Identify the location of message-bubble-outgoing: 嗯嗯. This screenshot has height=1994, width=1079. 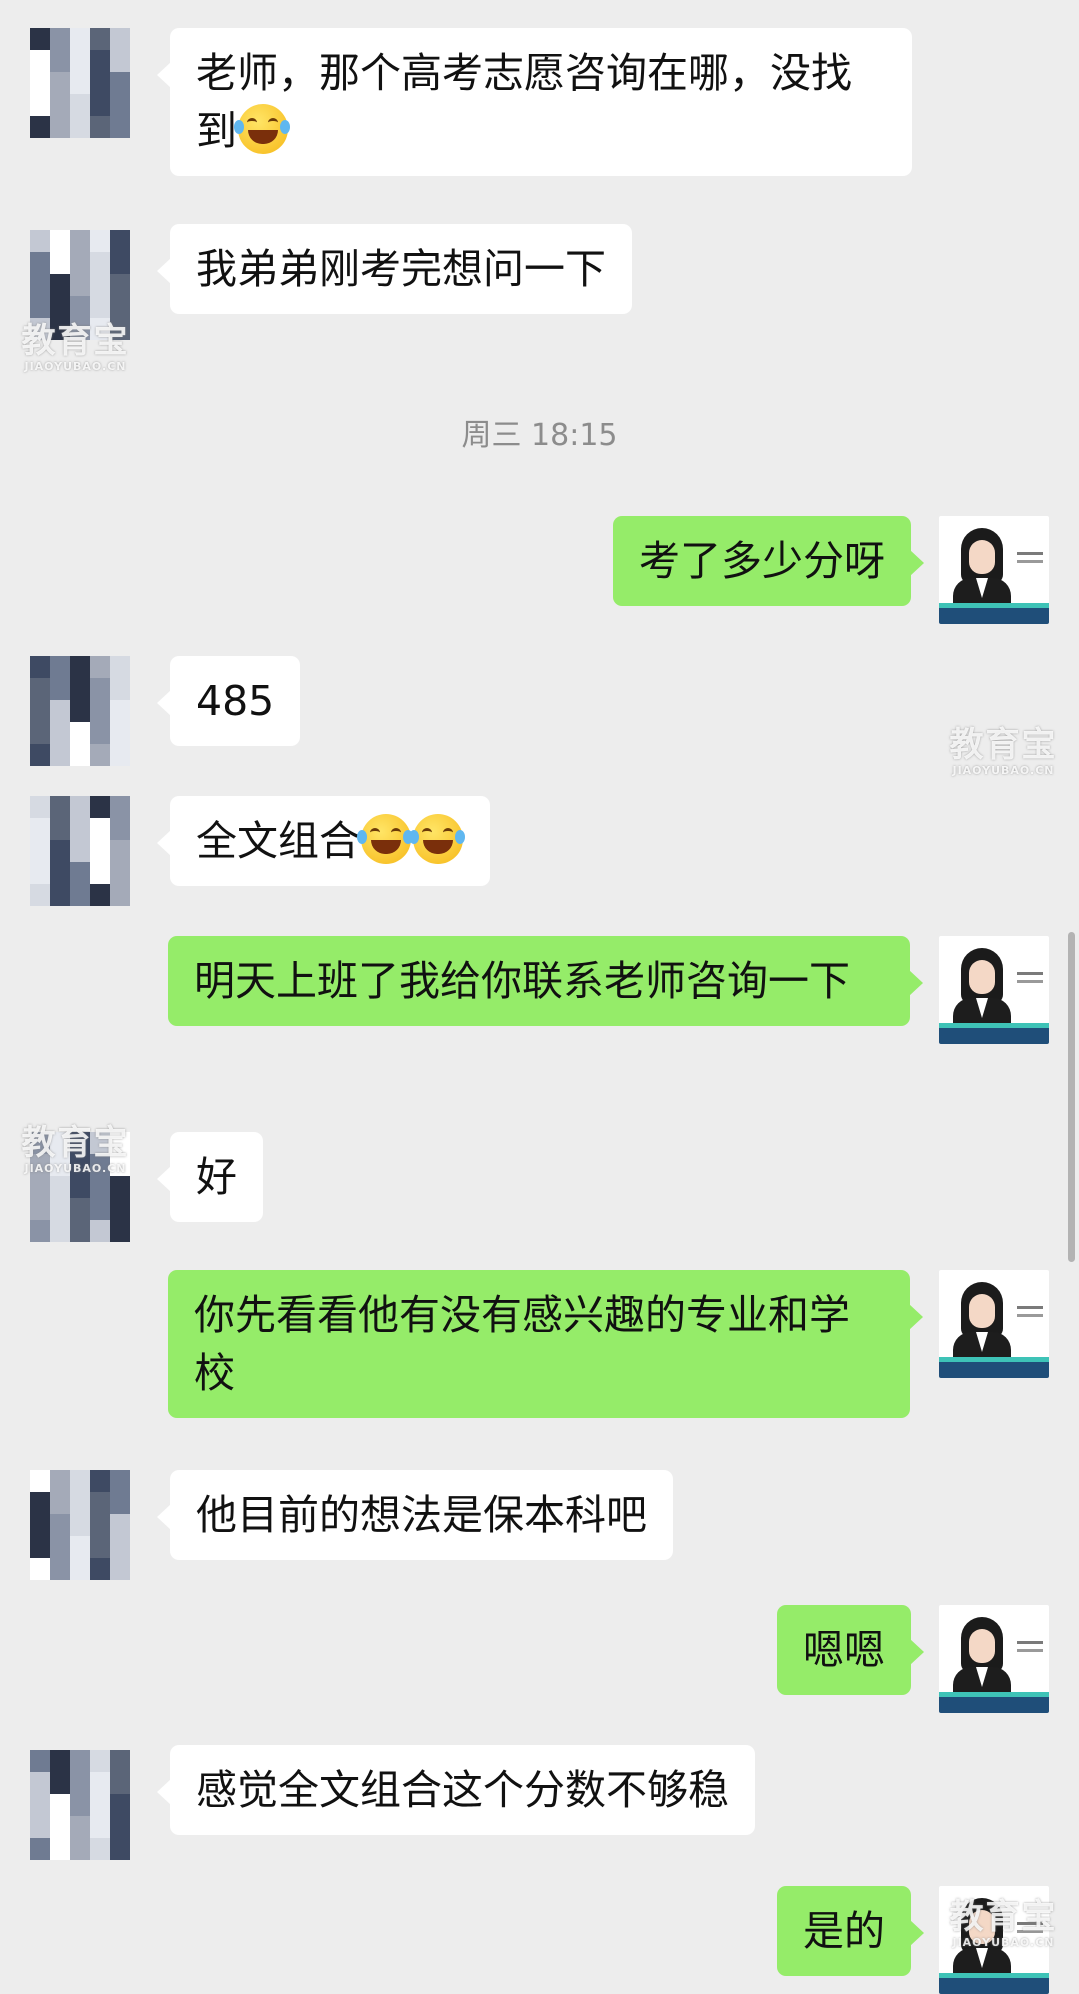
(850, 1650).